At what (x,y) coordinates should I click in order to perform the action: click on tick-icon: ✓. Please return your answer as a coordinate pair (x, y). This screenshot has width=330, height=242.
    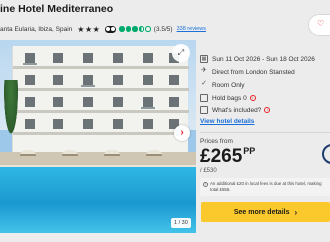
    Looking at the image, I should click on (204, 83).